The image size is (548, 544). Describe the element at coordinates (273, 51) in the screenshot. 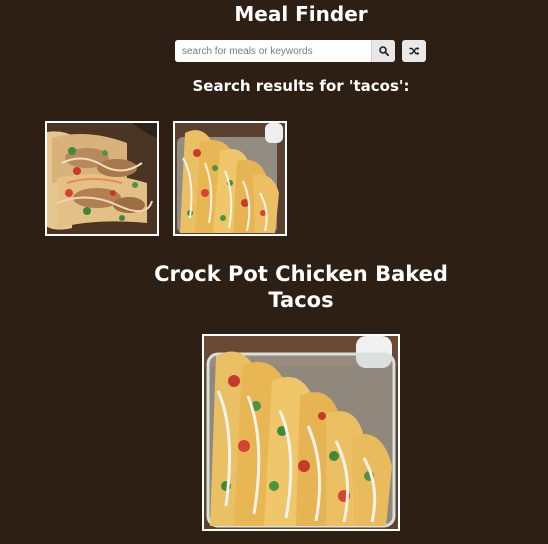

I see `search-input` at that location.